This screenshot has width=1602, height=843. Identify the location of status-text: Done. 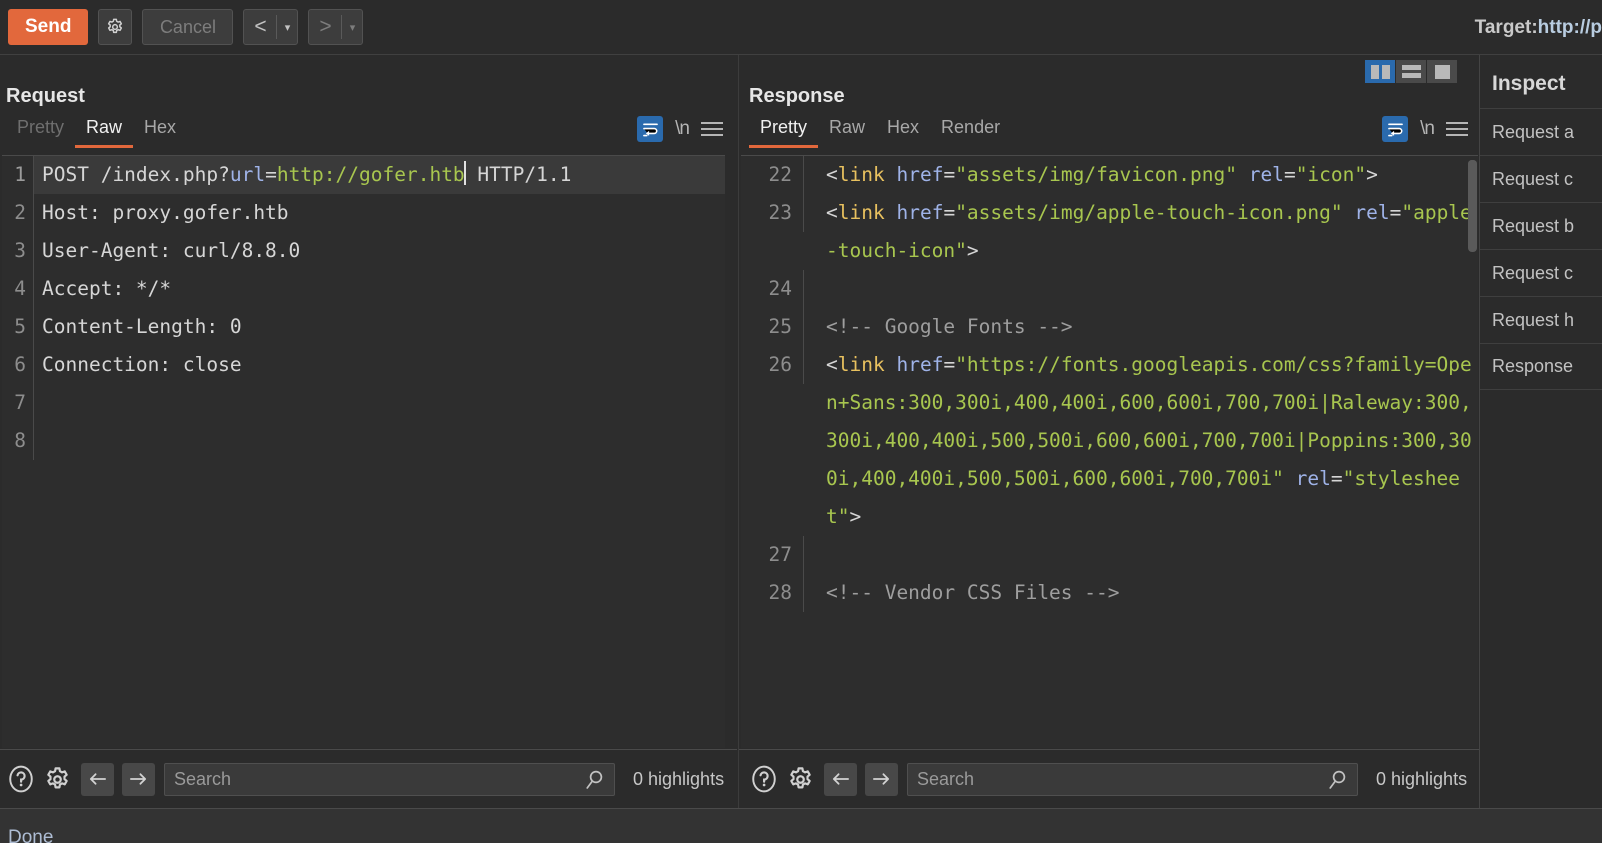
(31, 835).